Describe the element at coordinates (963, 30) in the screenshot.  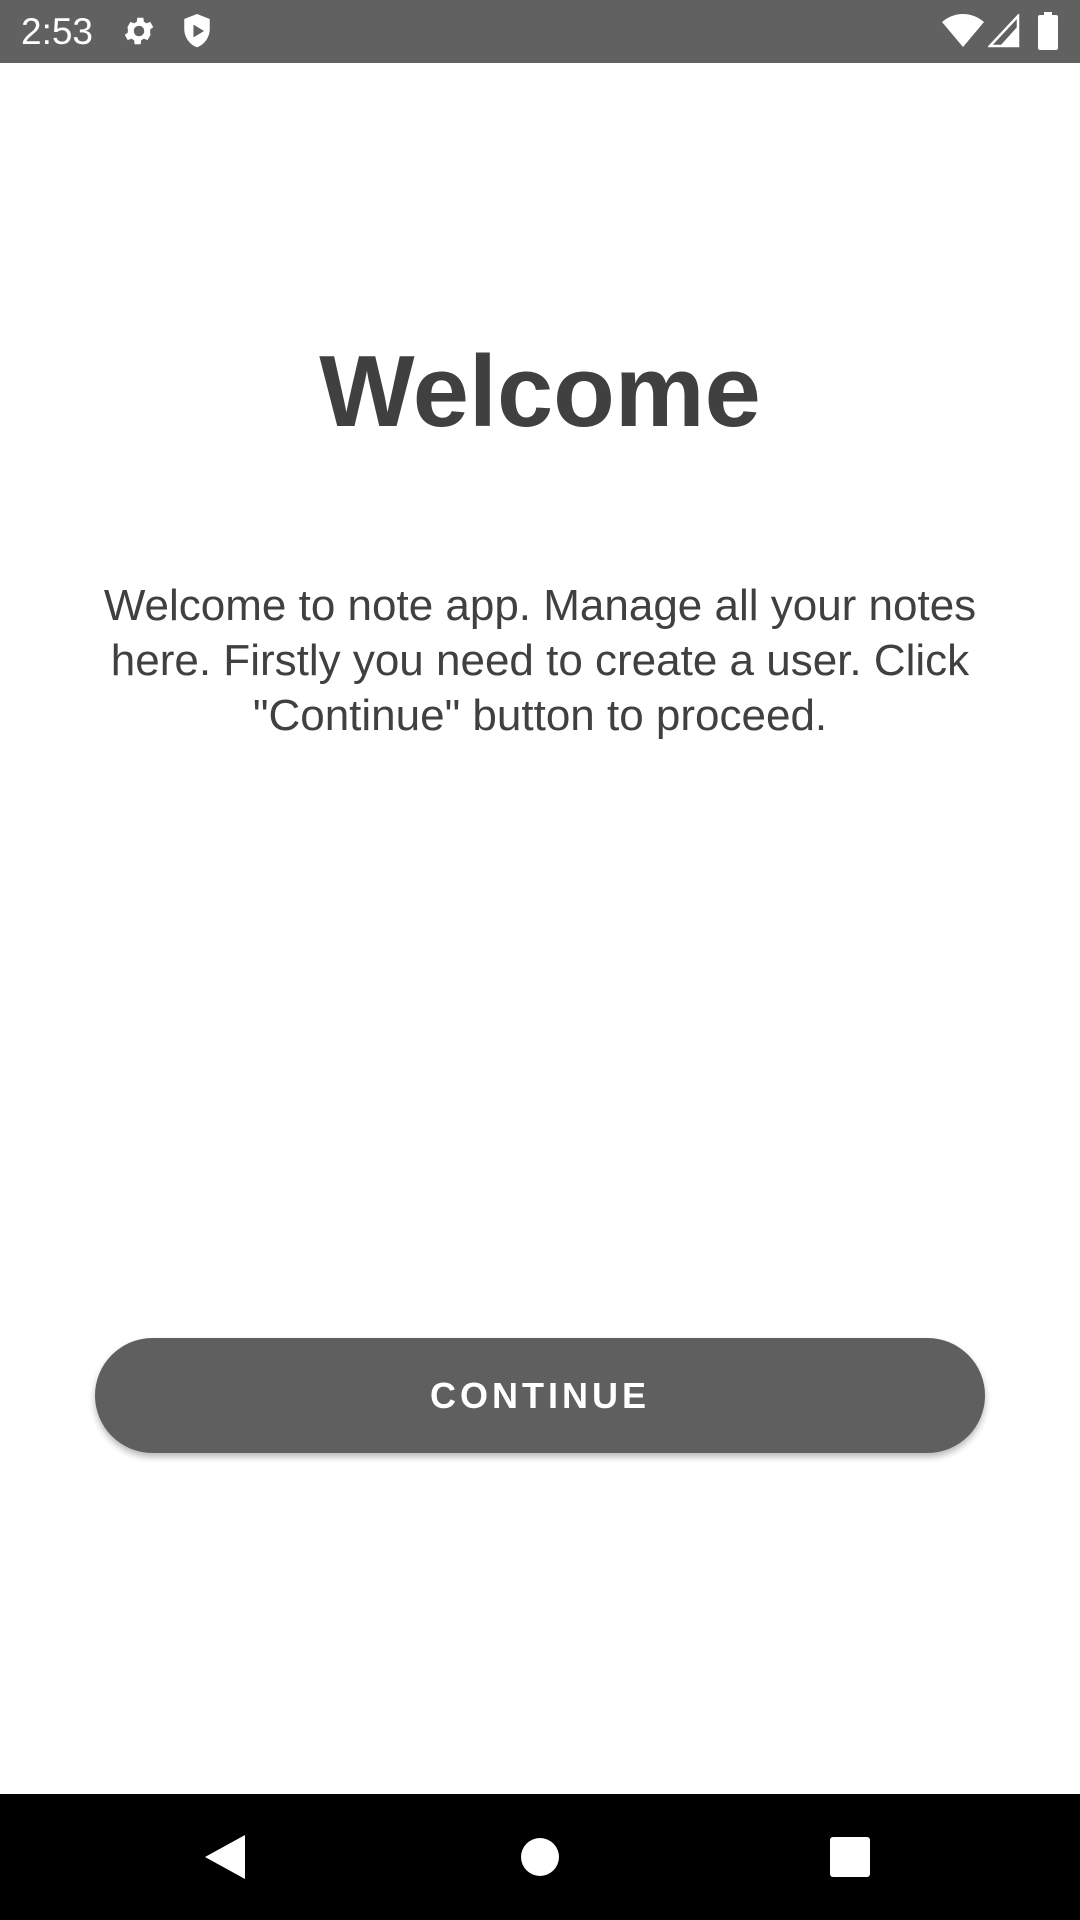
I see `wifi-icon` at that location.